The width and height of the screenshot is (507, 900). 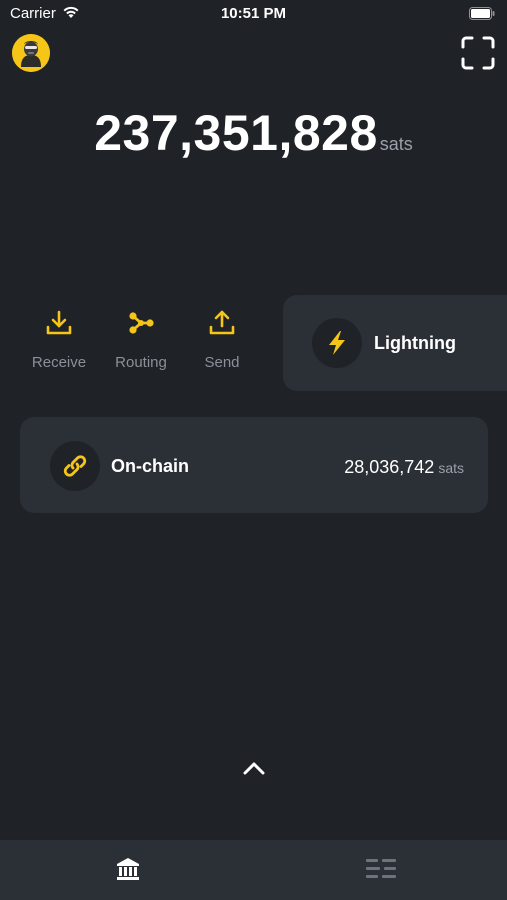 I want to click on onchain-title: On-chain, so click(x=150, y=466).